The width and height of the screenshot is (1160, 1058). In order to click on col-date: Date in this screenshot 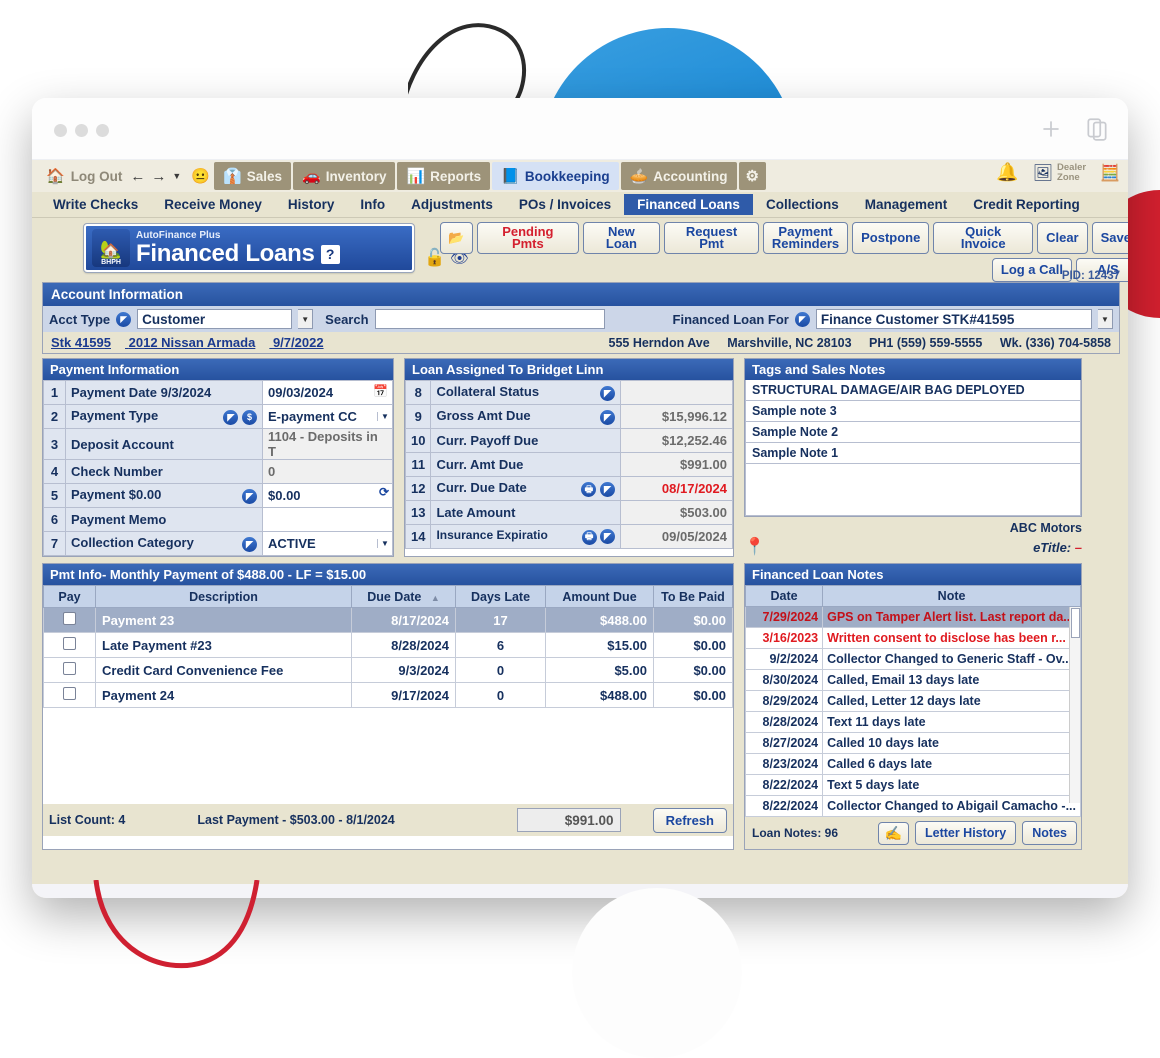, I will do `click(784, 596)`.